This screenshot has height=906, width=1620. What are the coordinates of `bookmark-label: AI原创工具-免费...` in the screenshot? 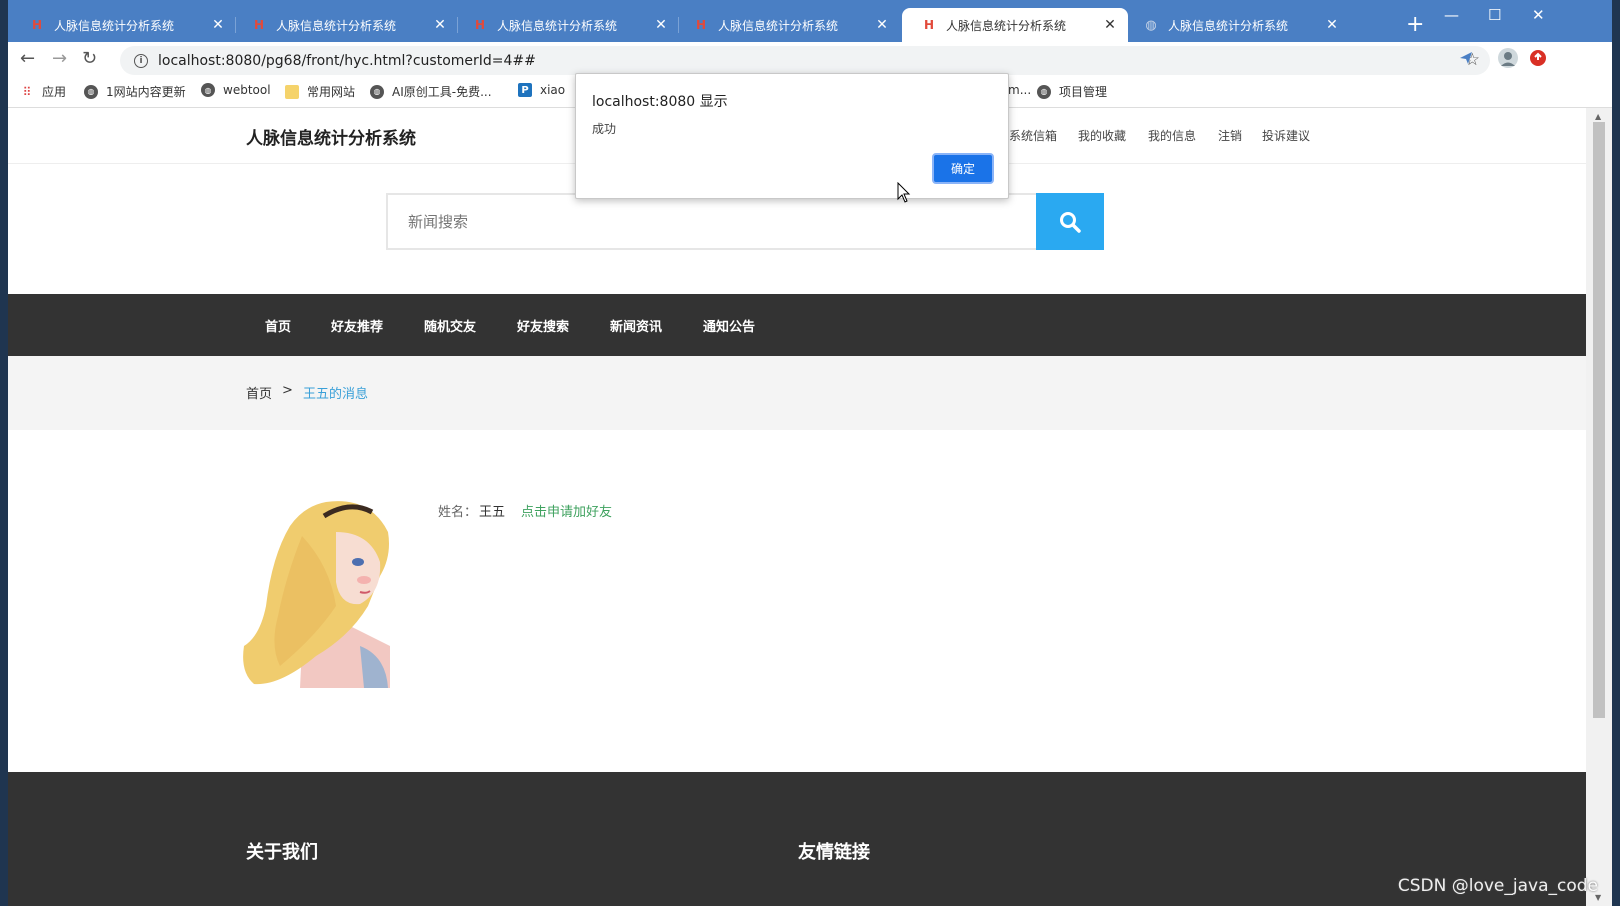 It's located at (442, 92).